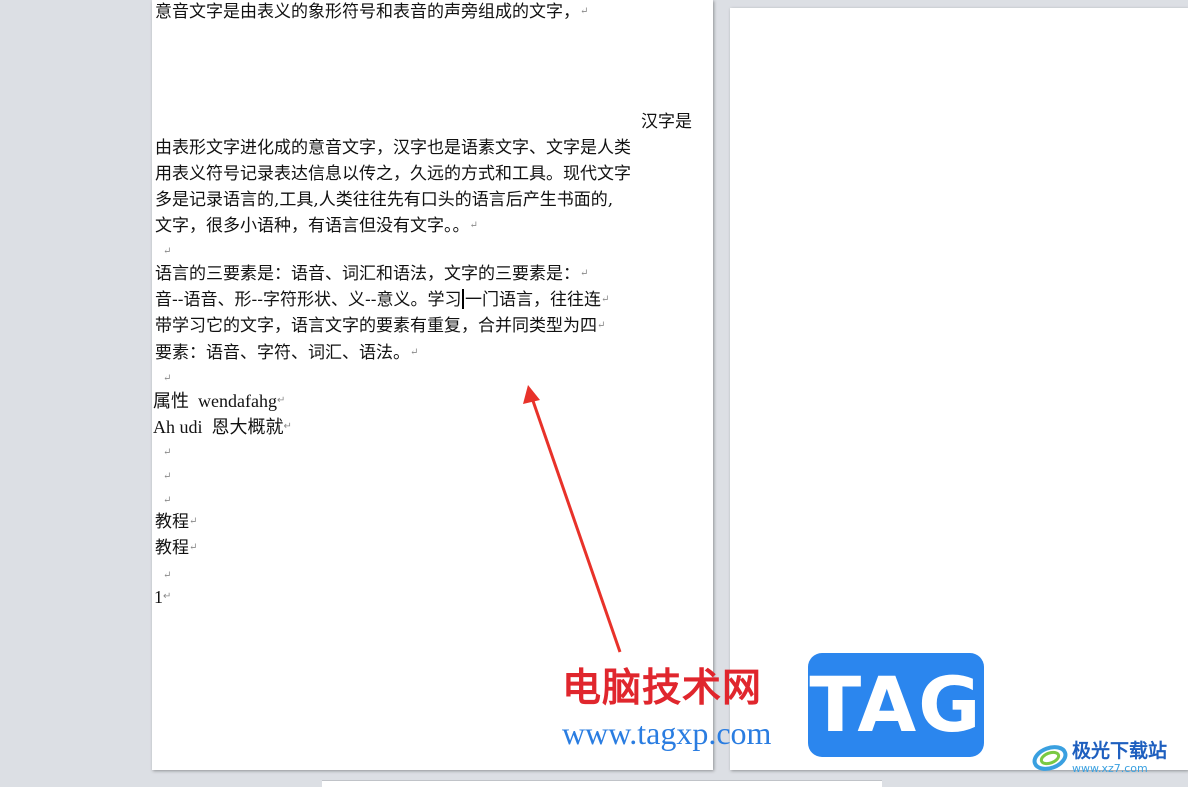  I want to click on watermark-tag-logo: TAG, so click(896, 705).